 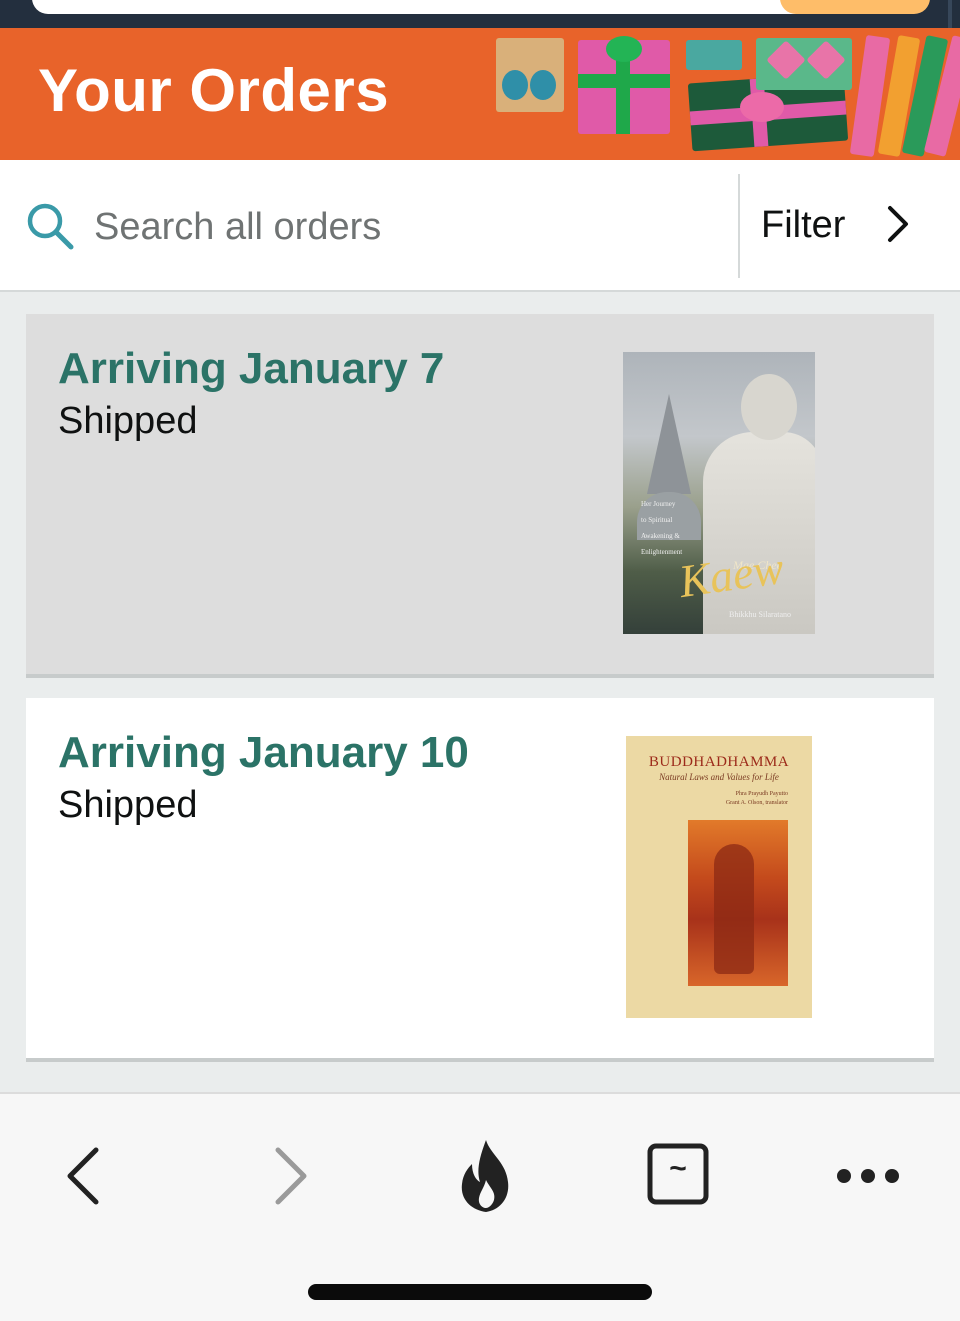 What do you see at coordinates (480, 1292) in the screenshot?
I see `home-indicator` at bounding box center [480, 1292].